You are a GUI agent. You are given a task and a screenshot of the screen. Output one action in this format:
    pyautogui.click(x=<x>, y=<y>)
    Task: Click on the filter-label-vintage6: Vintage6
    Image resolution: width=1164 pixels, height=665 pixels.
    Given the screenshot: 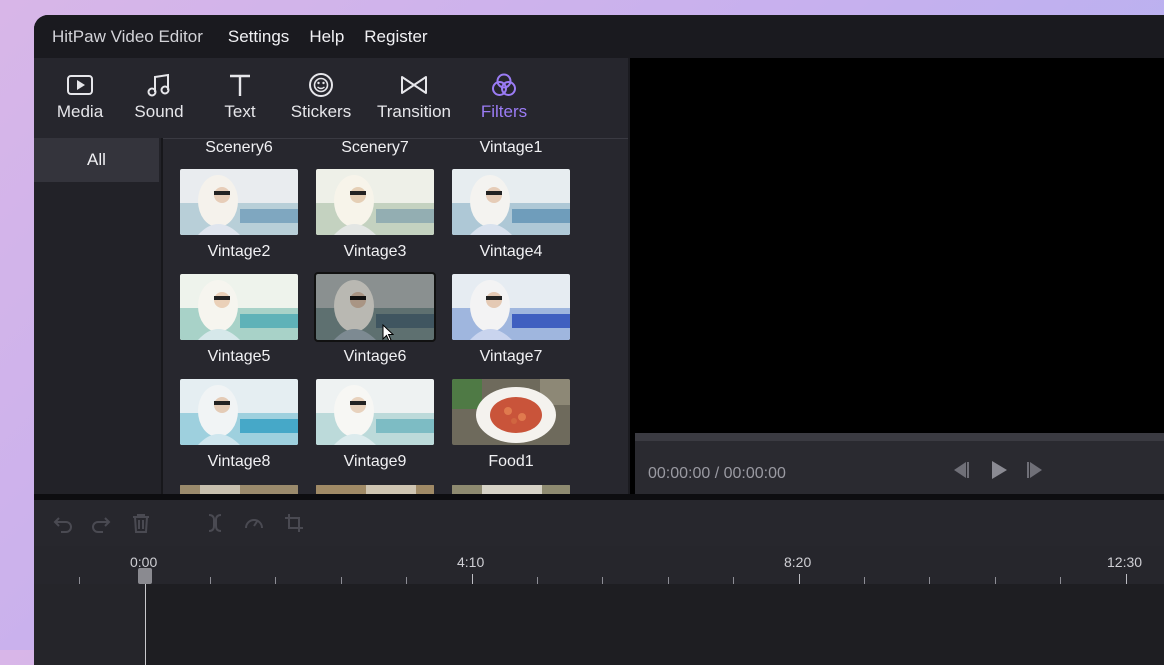 What is the action you would take?
    pyautogui.click(x=375, y=356)
    